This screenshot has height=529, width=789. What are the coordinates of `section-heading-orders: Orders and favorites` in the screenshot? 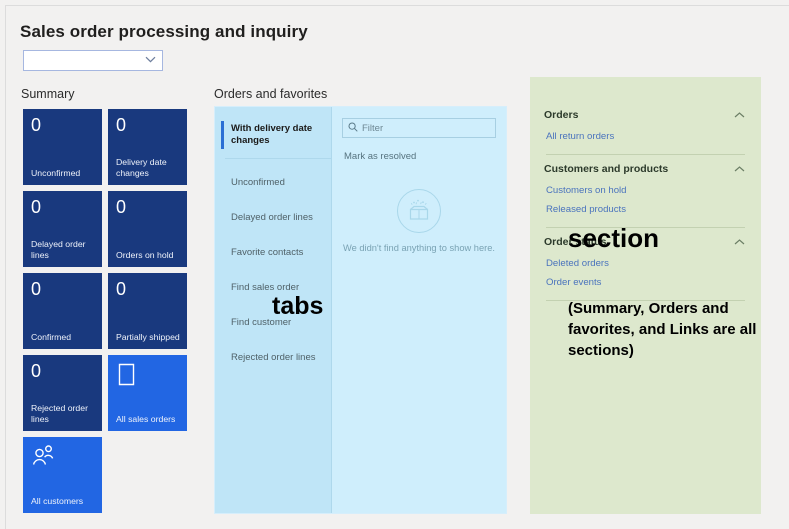 It's located at (271, 94).